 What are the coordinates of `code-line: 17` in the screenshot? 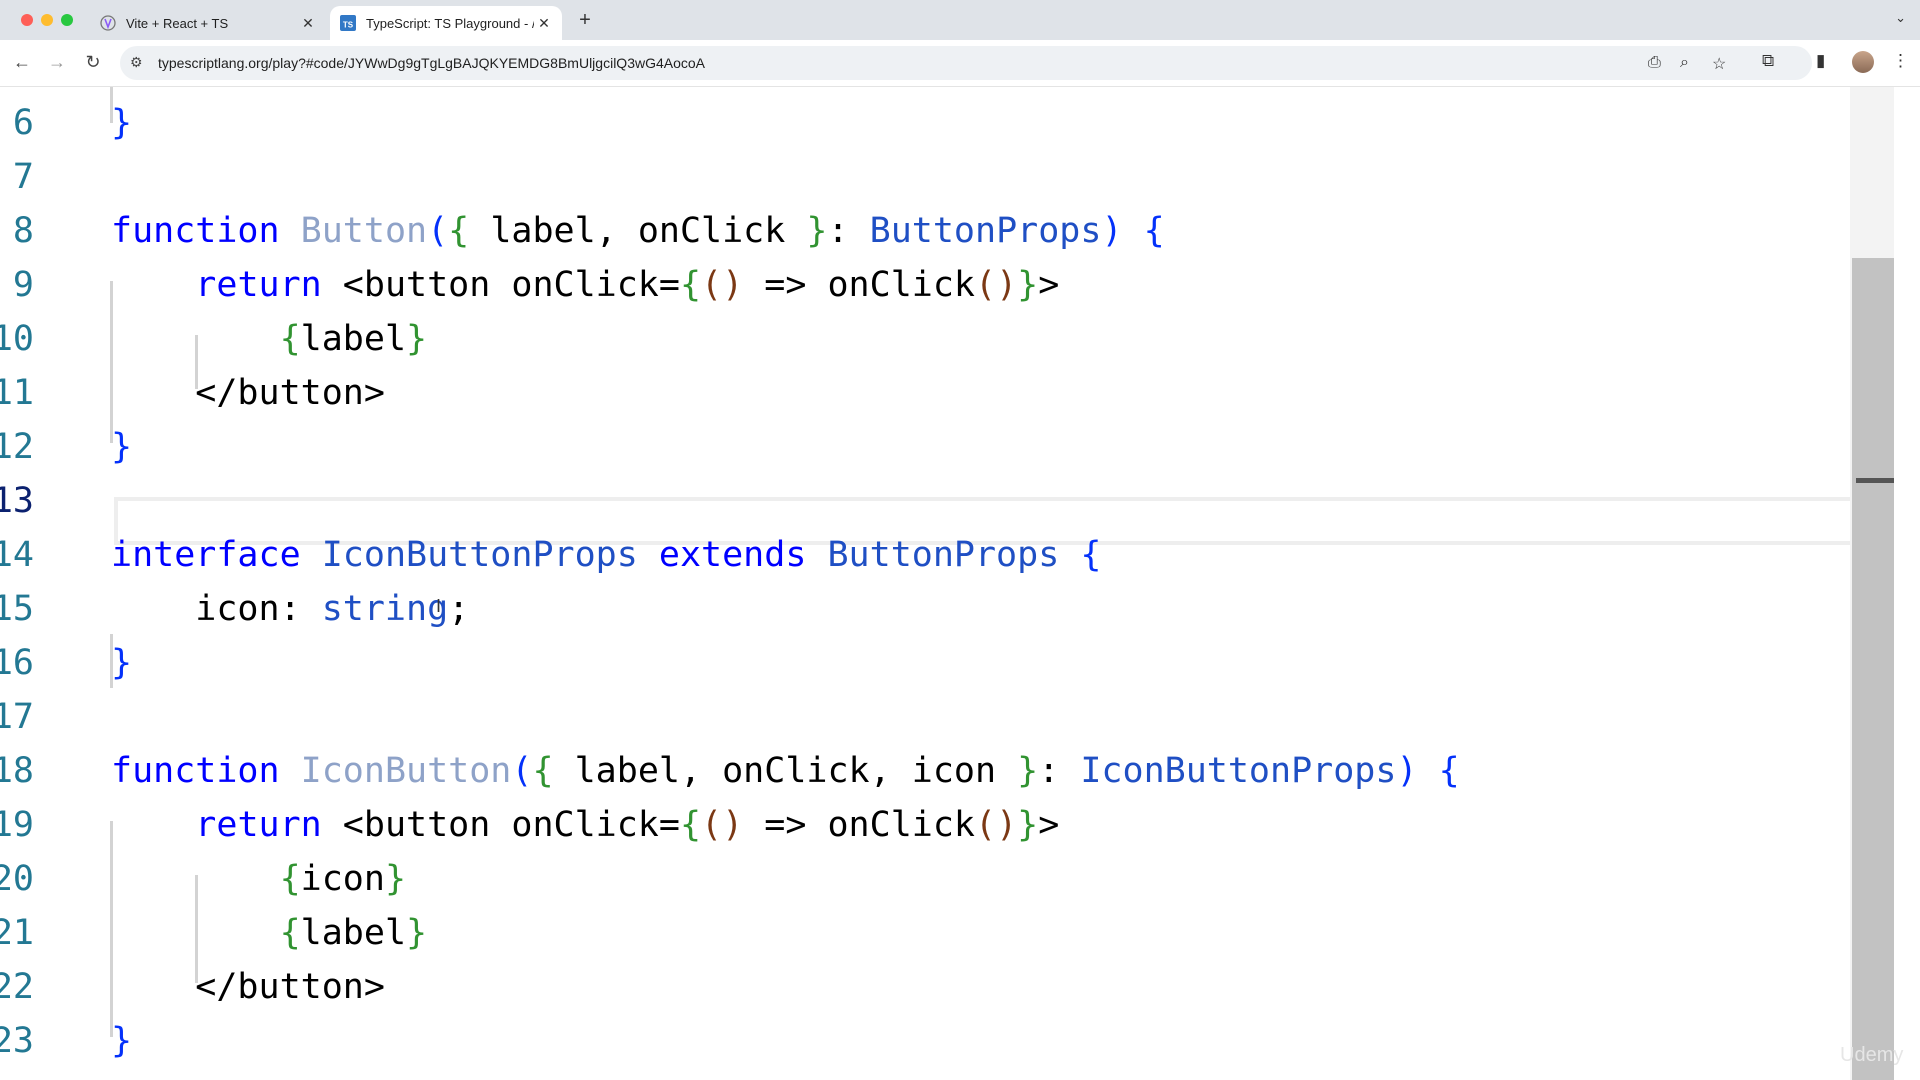 It's located at (928, 717).